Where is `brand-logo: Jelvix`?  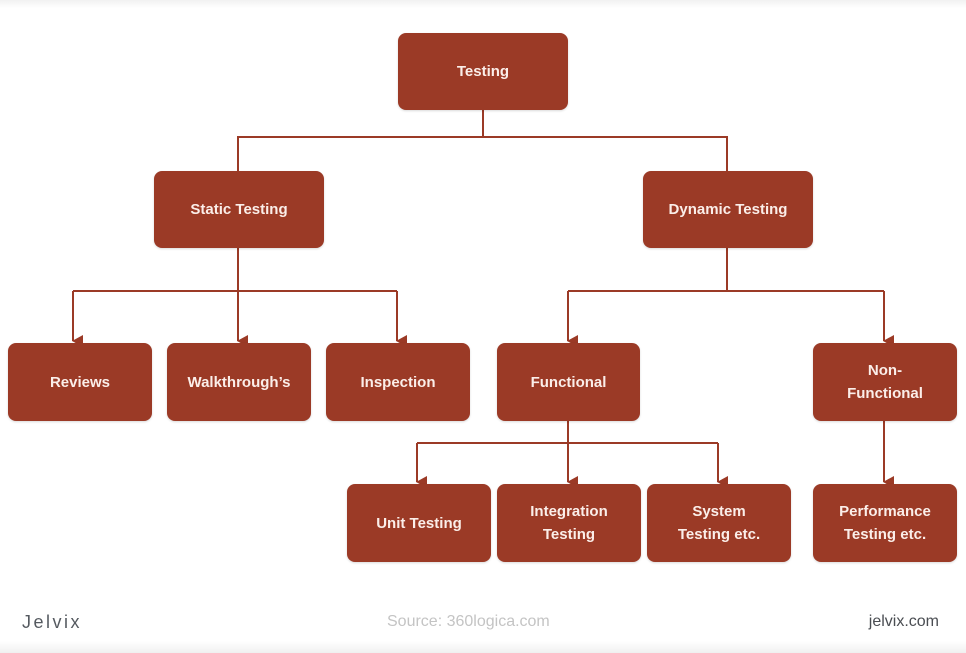 brand-logo: Jelvix is located at coordinates (52, 622).